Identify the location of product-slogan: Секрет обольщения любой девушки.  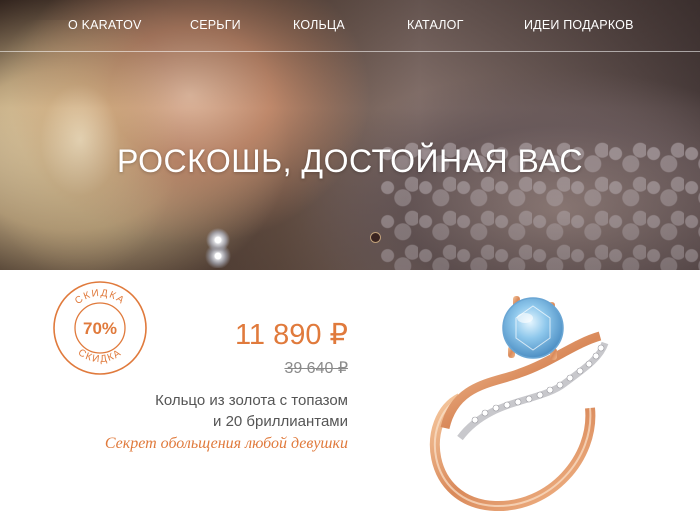
(226, 443).